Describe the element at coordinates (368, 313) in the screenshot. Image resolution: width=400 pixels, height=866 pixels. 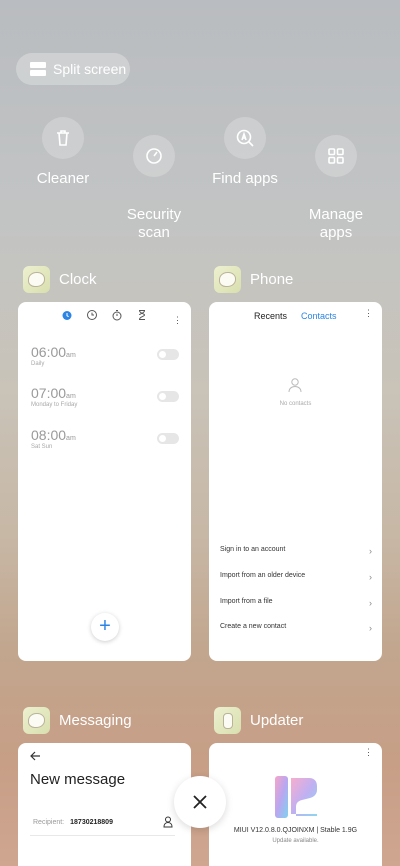
I see `phone-more-icon: ⋮` at that location.